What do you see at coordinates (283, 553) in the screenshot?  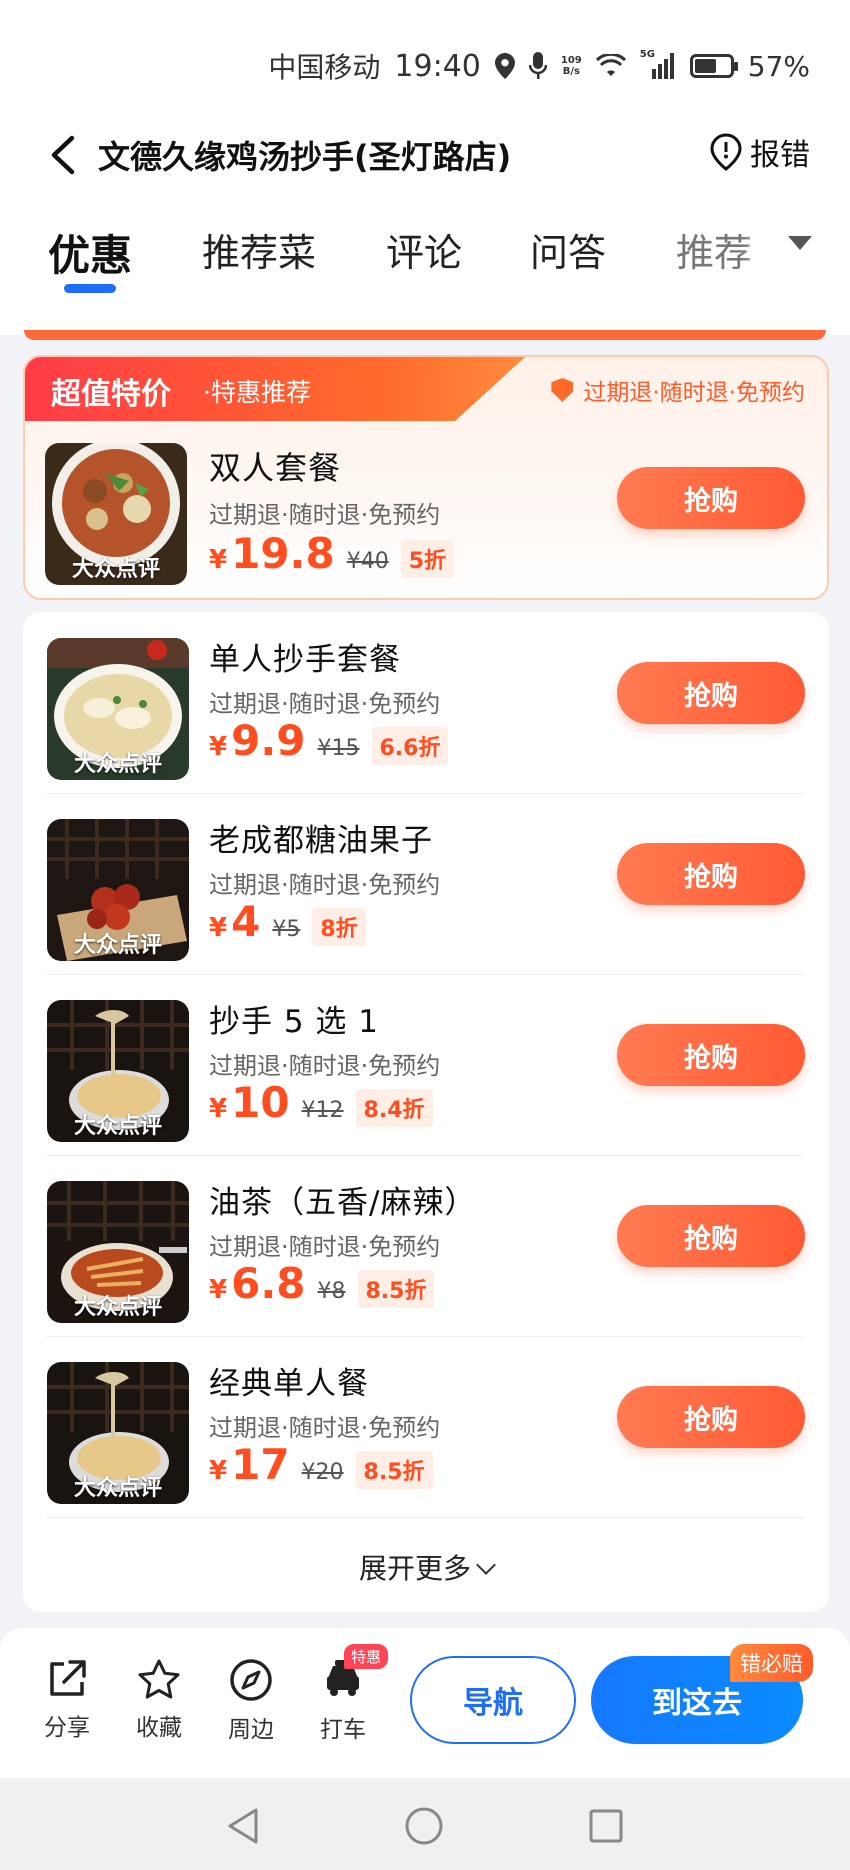 I see `deal-price: 19.8` at bounding box center [283, 553].